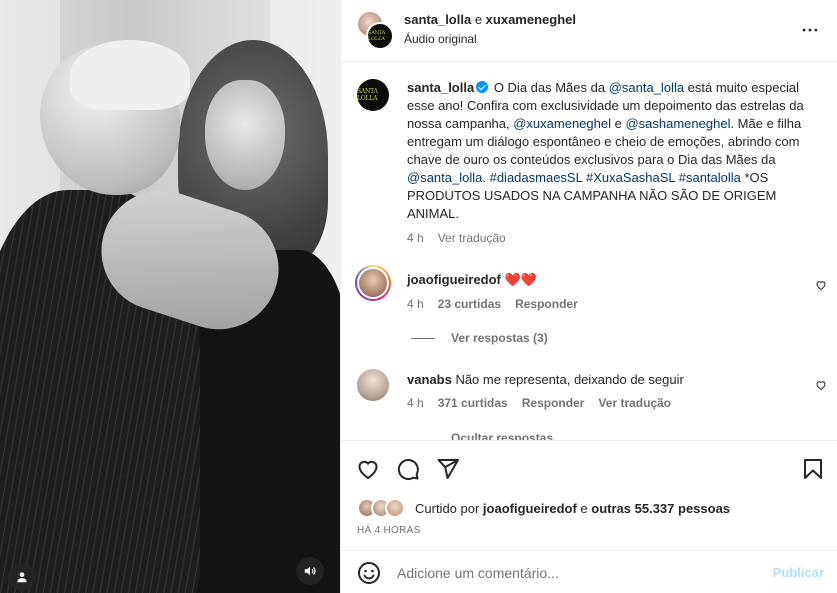 The height and width of the screenshot is (593, 837). I want to click on author-link: santa_lolla, so click(437, 19).